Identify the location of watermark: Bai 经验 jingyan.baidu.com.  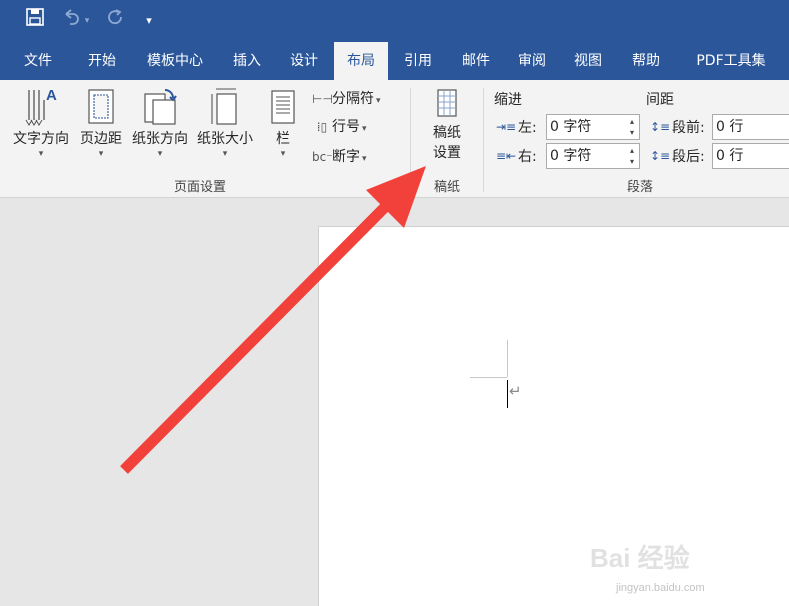
(685, 568).